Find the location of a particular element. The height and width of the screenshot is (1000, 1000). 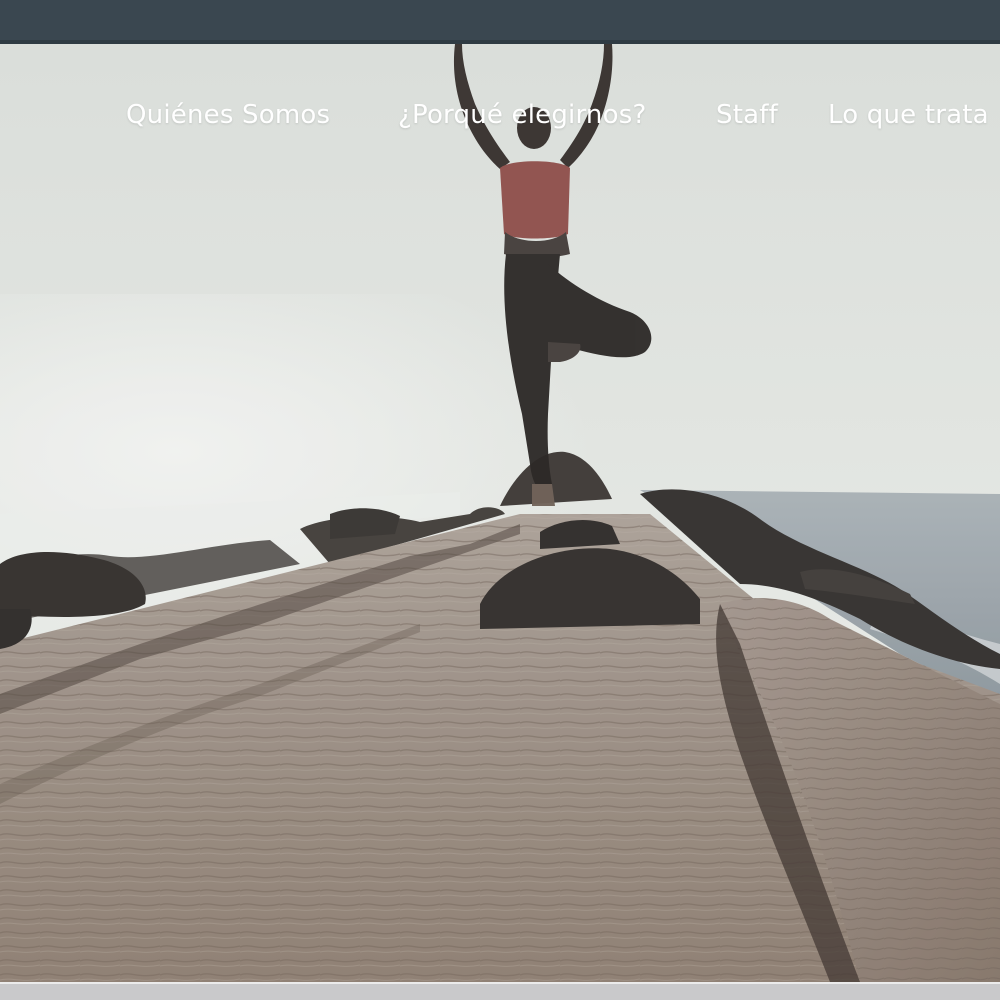

nav-link-porque-elegirnos: ¿Porqué elegirnos? is located at coordinates (522, 115).